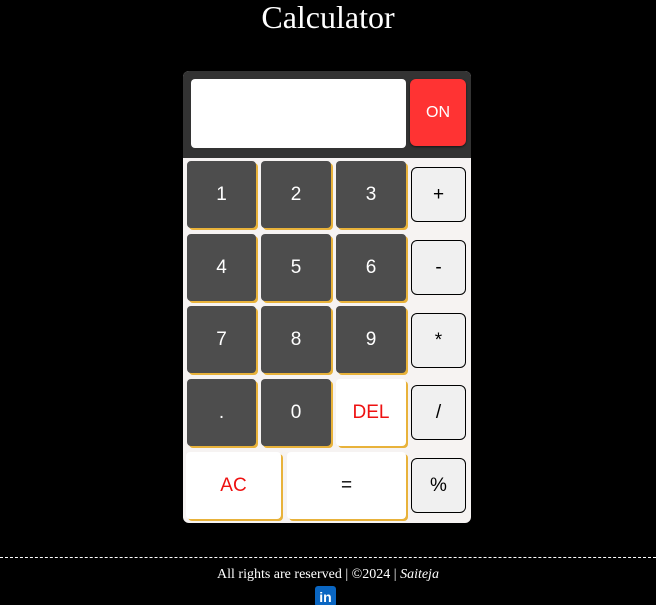 The image size is (656, 605). What do you see at coordinates (371, 194) in the screenshot?
I see `key-3: 3` at bounding box center [371, 194].